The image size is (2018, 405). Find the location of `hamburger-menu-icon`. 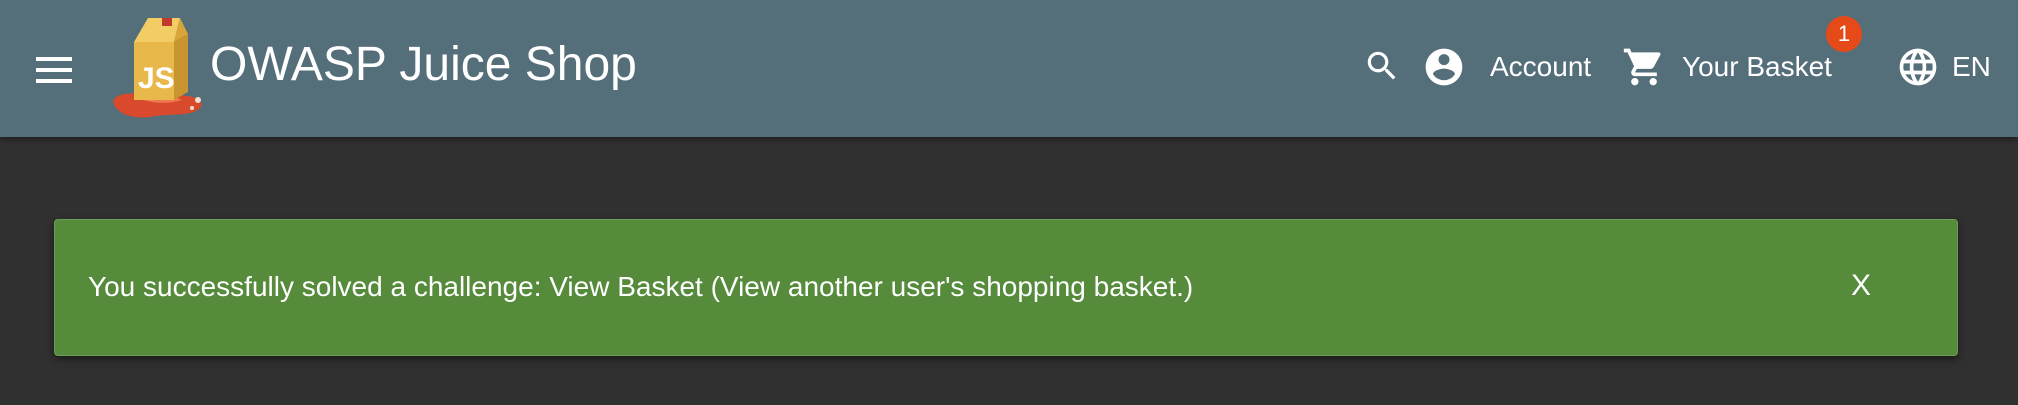

hamburger-menu-icon is located at coordinates (54, 70).